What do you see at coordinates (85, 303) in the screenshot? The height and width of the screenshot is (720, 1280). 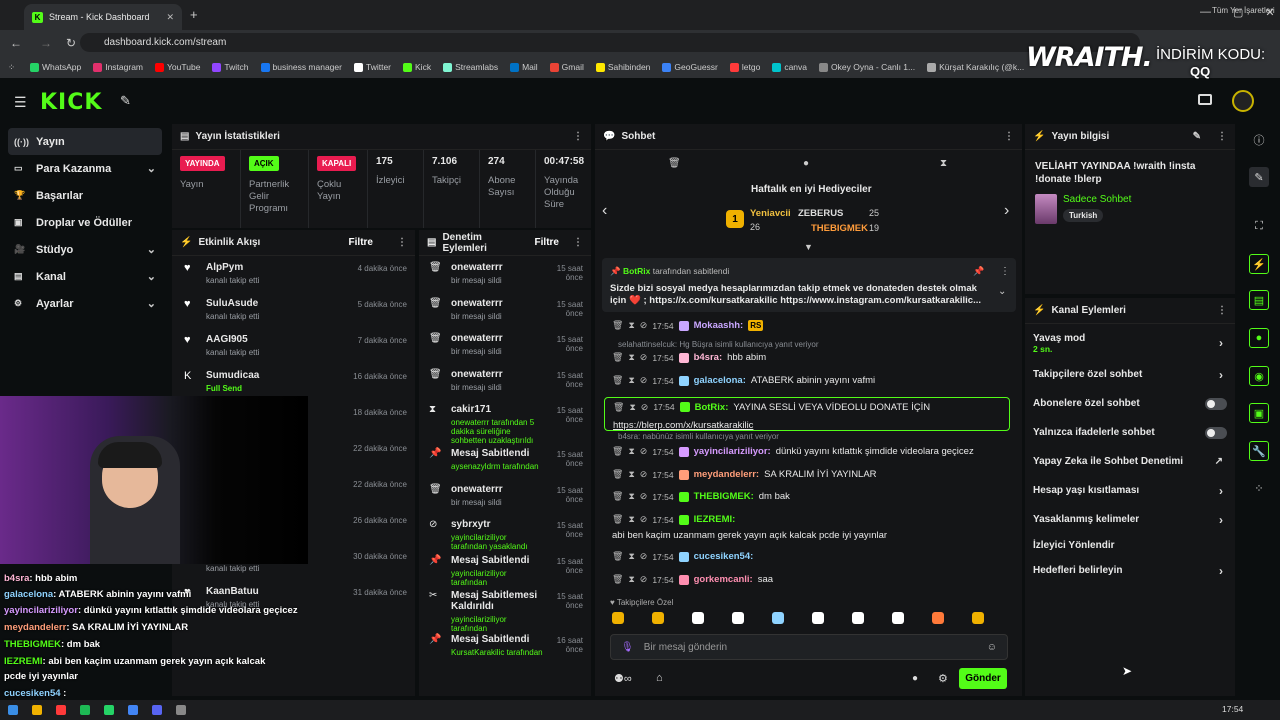 I see `nav-item-6: ⚙ Ayarlar ⌄` at bounding box center [85, 303].